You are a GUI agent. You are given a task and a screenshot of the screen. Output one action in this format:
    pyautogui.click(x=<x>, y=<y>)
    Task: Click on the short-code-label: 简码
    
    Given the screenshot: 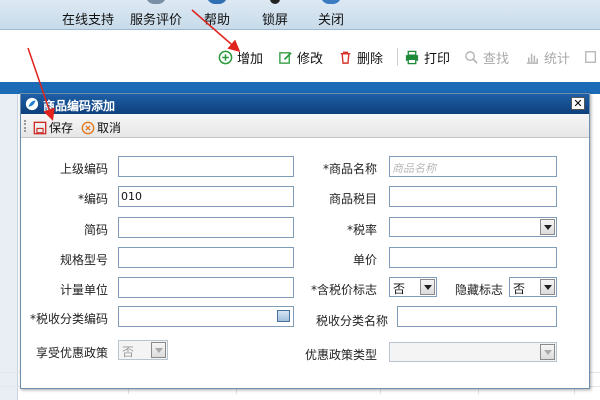 What is the action you would take?
    pyautogui.click(x=95, y=230)
    